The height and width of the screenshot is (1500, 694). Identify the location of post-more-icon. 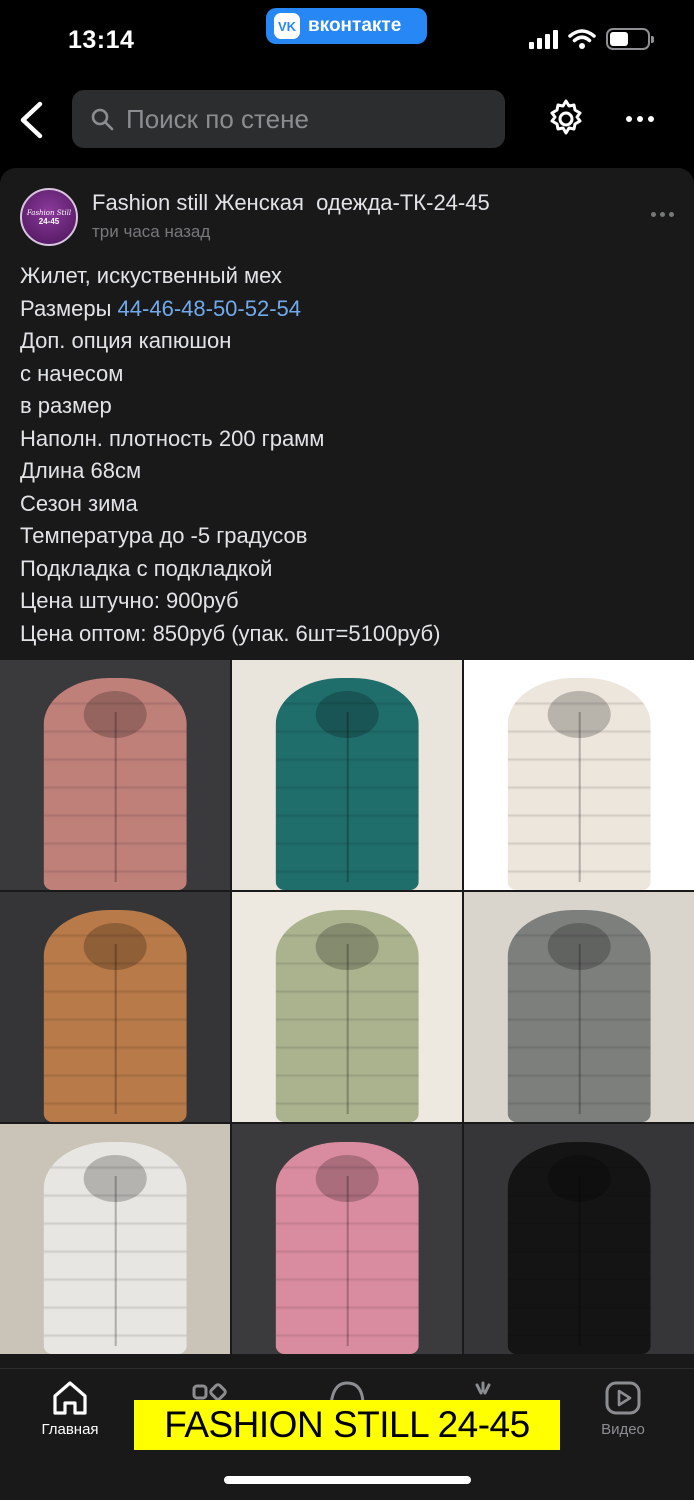
(662, 214).